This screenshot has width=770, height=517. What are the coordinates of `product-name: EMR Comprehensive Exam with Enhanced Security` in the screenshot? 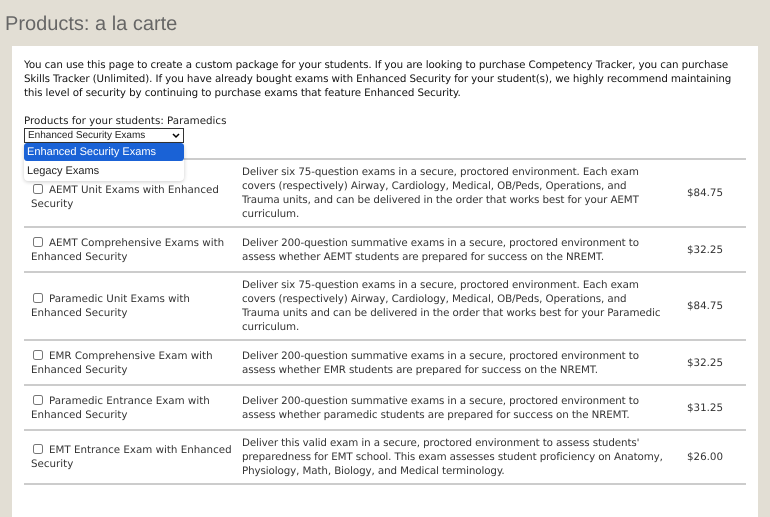 It's located at (122, 362).